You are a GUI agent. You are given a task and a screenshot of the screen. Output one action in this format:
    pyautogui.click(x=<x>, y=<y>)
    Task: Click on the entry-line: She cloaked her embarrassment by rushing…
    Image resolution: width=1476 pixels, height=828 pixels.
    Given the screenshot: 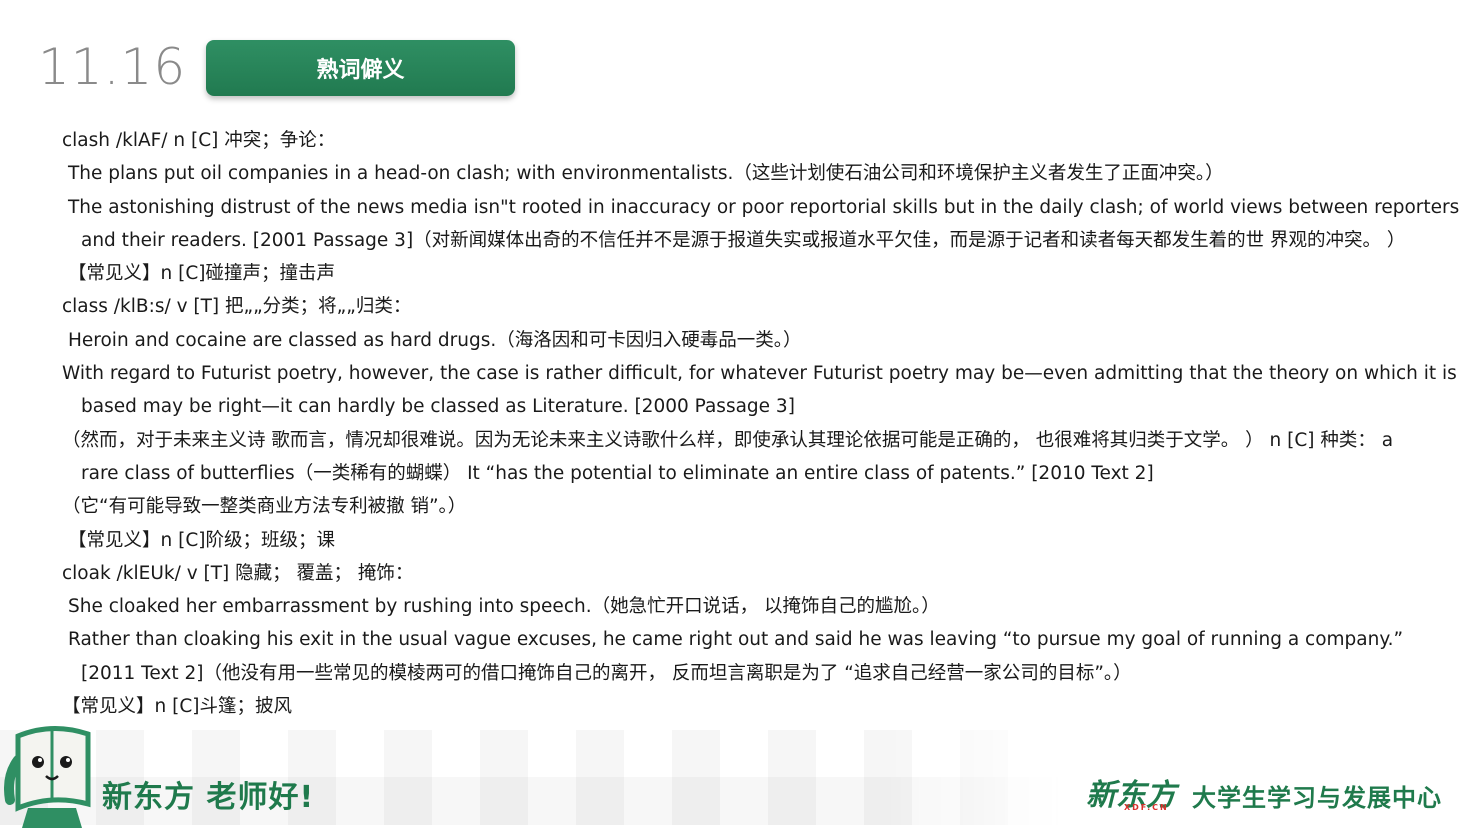 What is the action you would take?
    pyautogui.click(x=504, y=607)
    